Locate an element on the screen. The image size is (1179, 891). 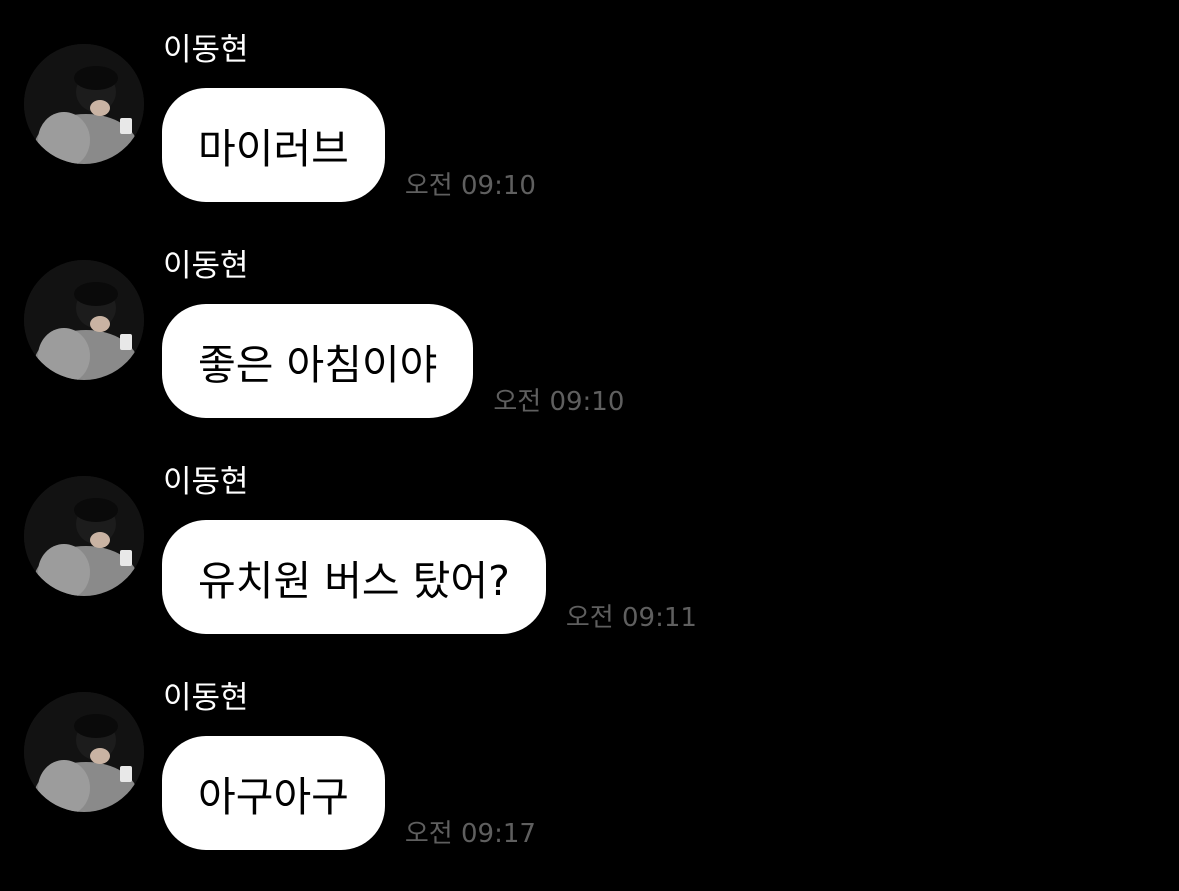
message-content: 좋은 아침이야 오전 09:10 is located at coordinates (393, 361).